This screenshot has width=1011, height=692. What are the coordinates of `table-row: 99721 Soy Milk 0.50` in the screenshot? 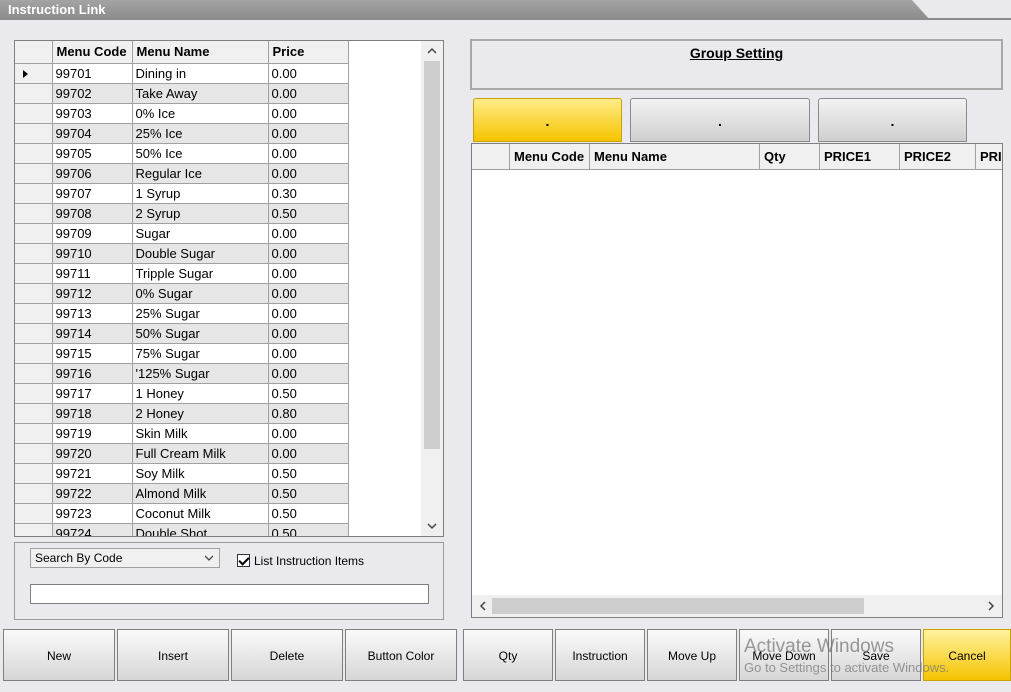 It's located at (182, 473).